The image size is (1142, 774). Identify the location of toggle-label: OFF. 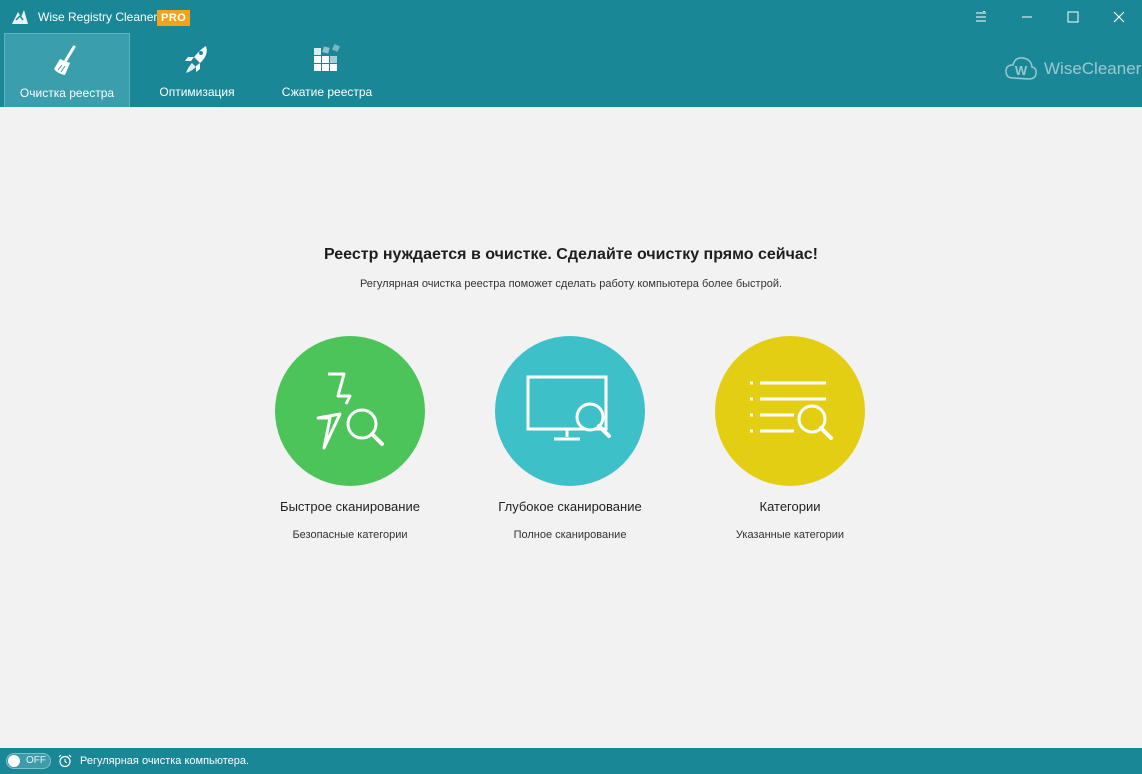
(36, 760).